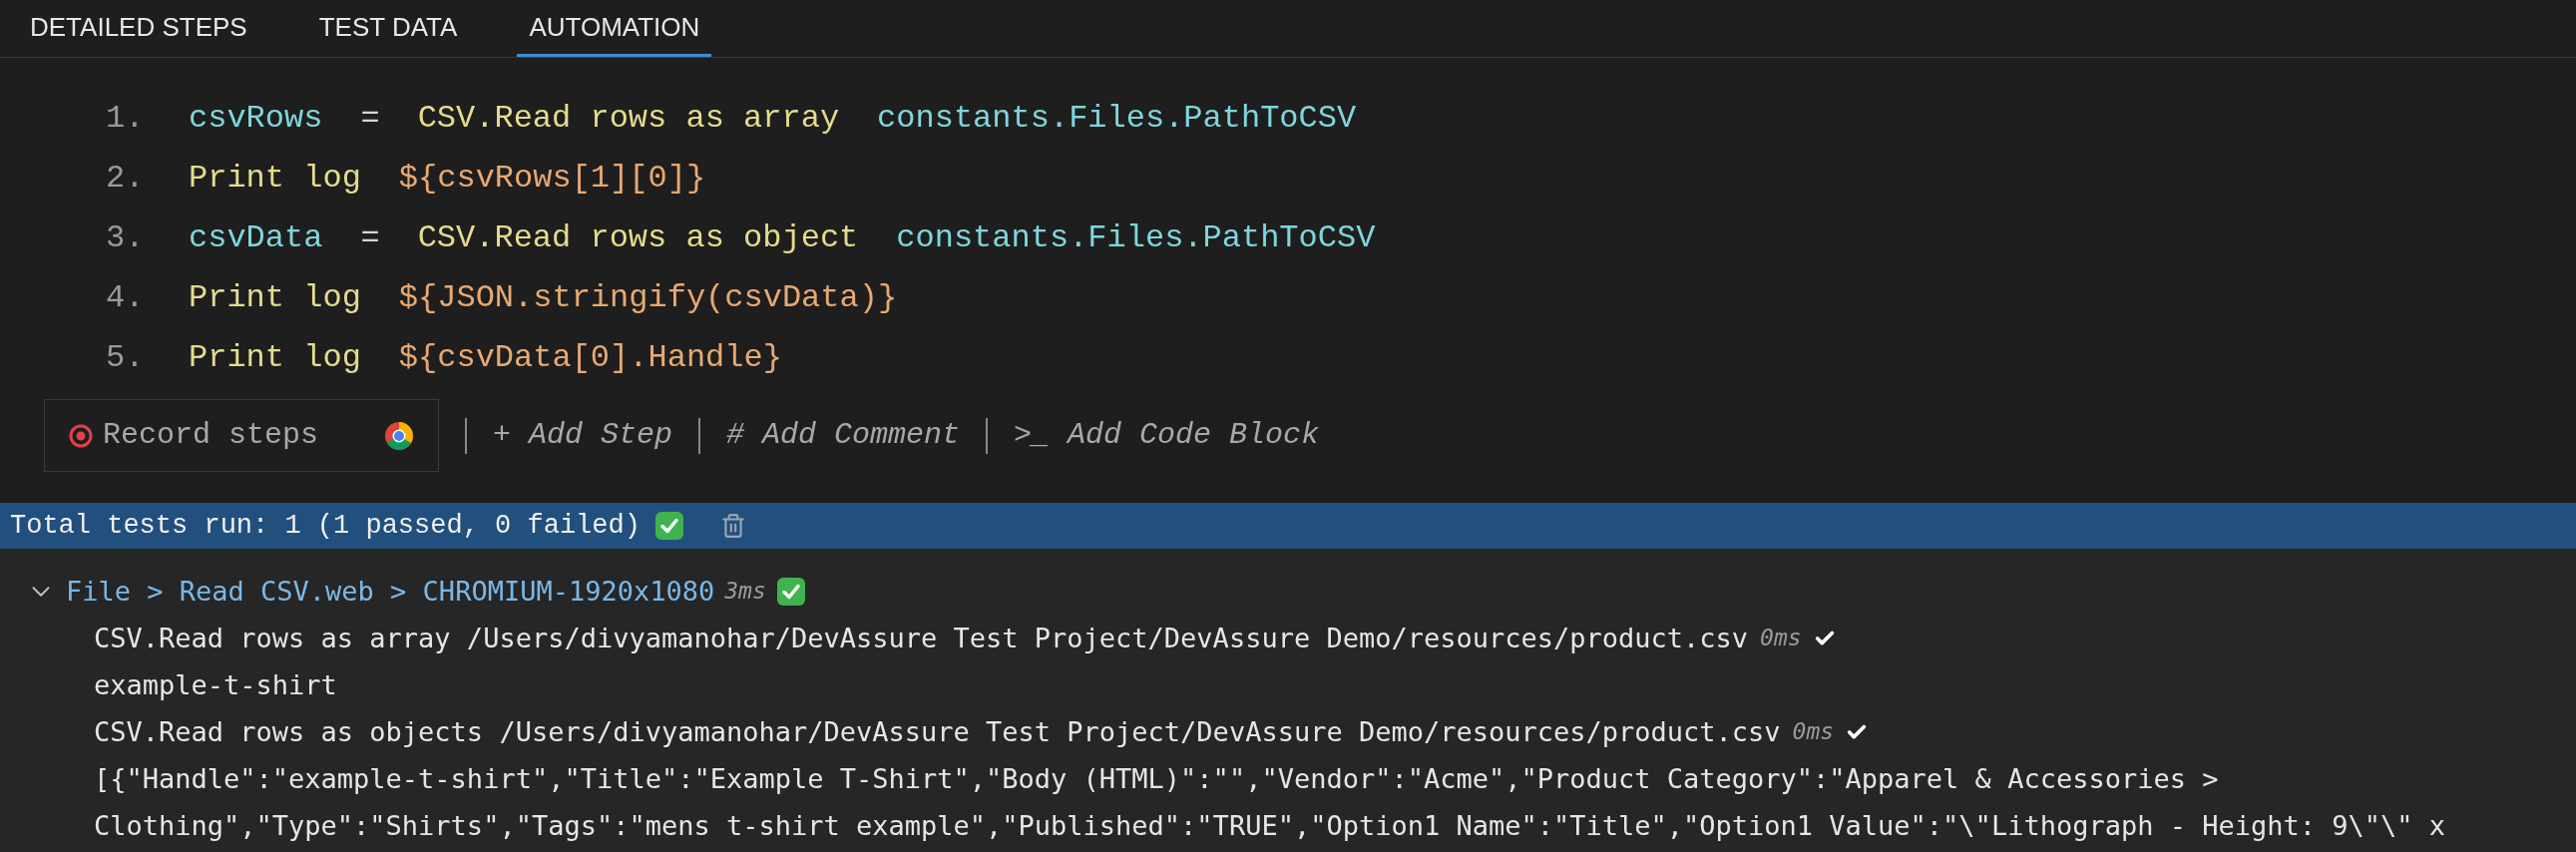 Image resolution: width=2576 pixels, height=852 pixels. What do you see at coordinates (614, 28) in the screenshot?
I see `tab: AUTOMATION` at bounding box center [614, 28].